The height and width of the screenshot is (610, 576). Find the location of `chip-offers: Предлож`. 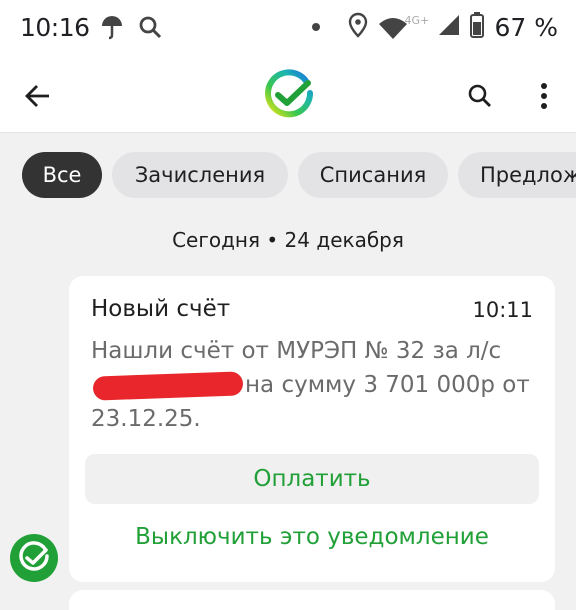

chip-offers: Предлож is located at coordinates (517, 175).